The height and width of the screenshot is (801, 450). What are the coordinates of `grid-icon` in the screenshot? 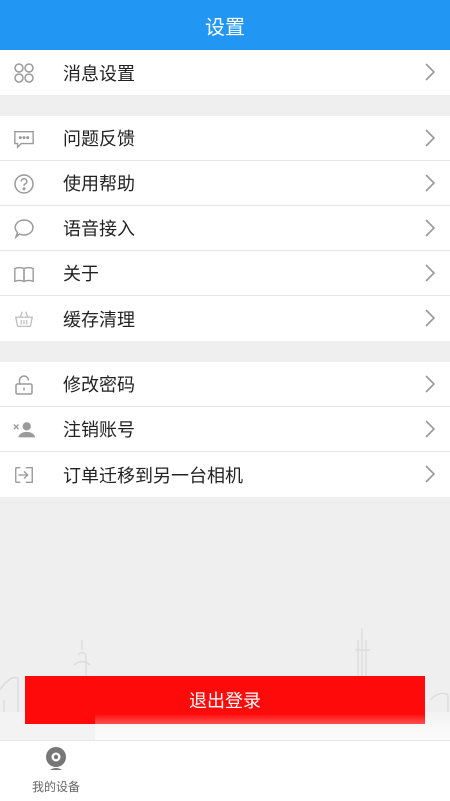 It's located at (24, 73).